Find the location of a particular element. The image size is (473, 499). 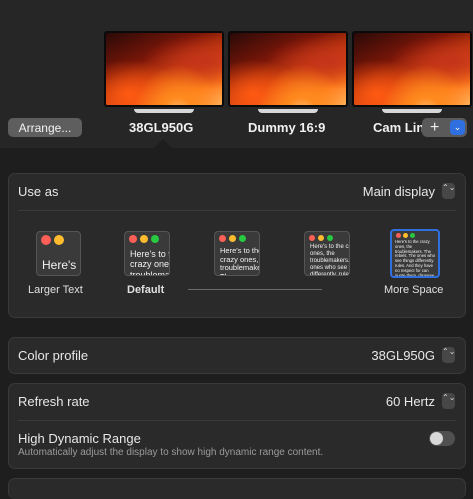

resolution-preview-text: Here's to the crazy ones troublemakers is located at coordinates (150, 262).